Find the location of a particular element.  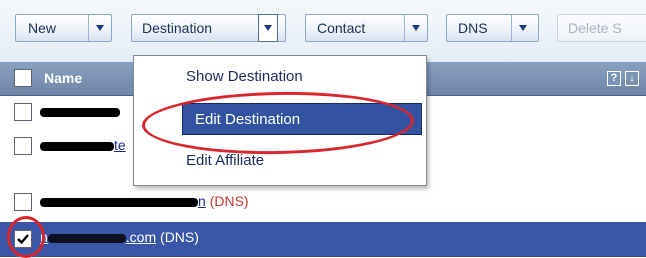

help-icon: ? is located at coordinates (614, 78).